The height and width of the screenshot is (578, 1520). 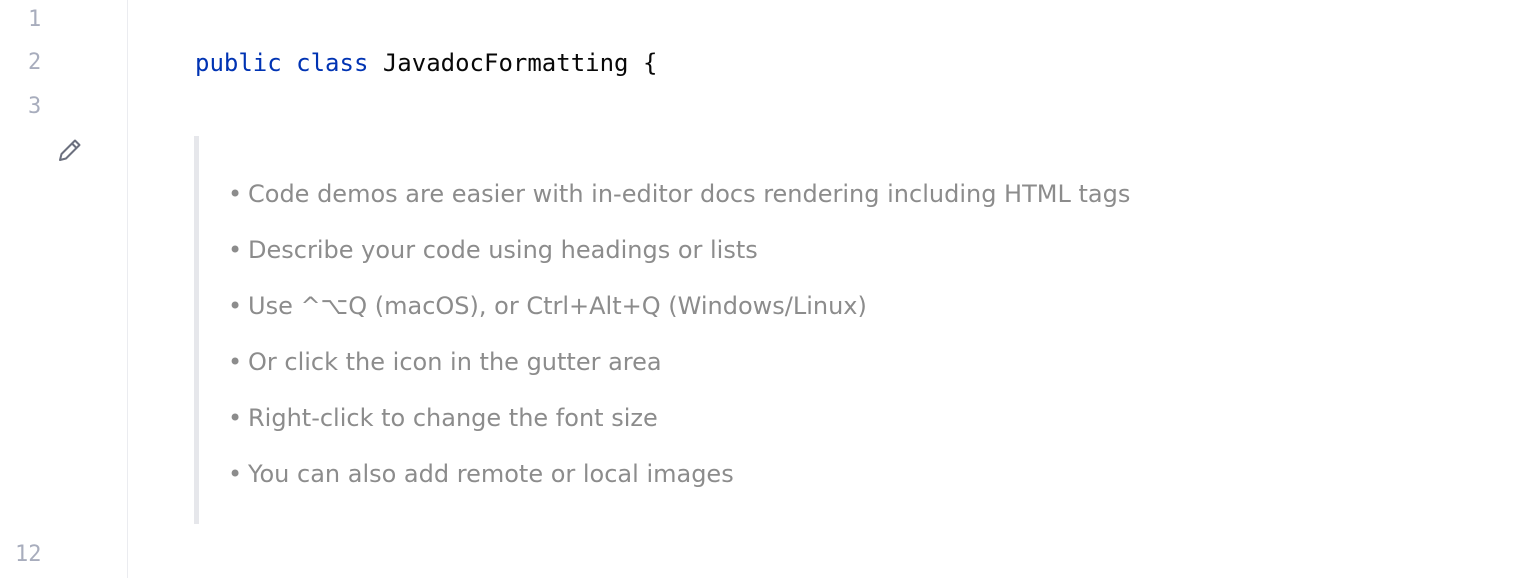 I want to click on gutter-divider, so click(x=127, y=289).